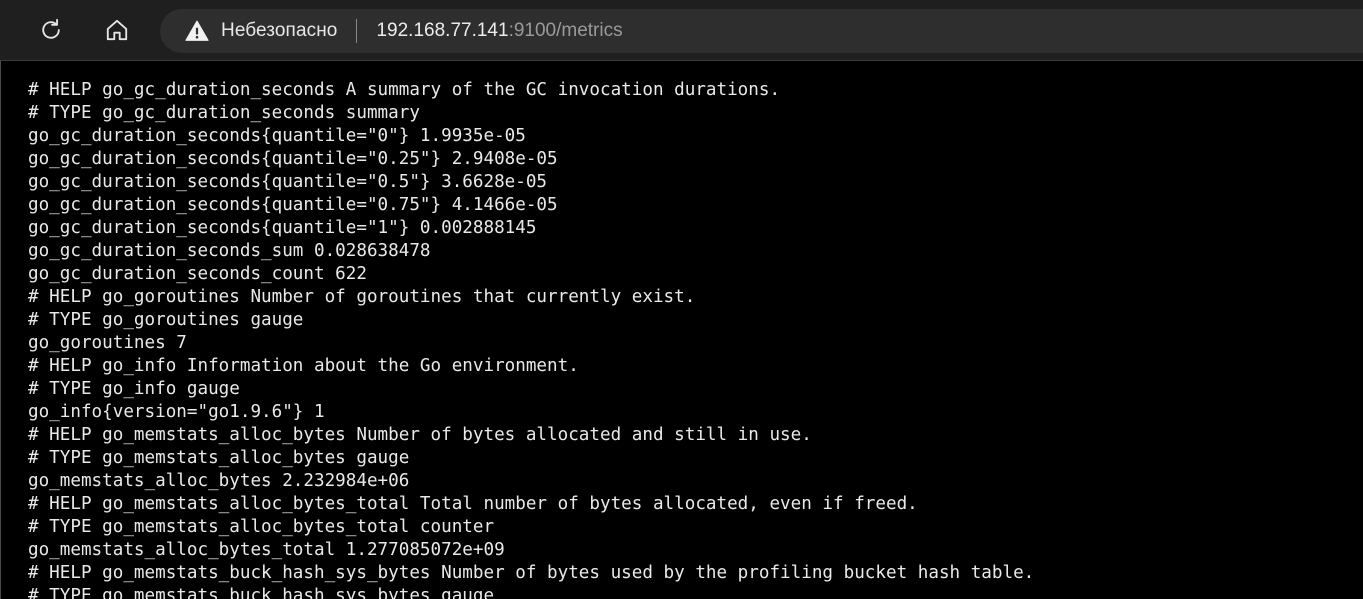 This screenshot has height=599, width=1363. I want to click on metrics-line: # TYPE go_gc_duration_seconds summary, so click(224, 113).